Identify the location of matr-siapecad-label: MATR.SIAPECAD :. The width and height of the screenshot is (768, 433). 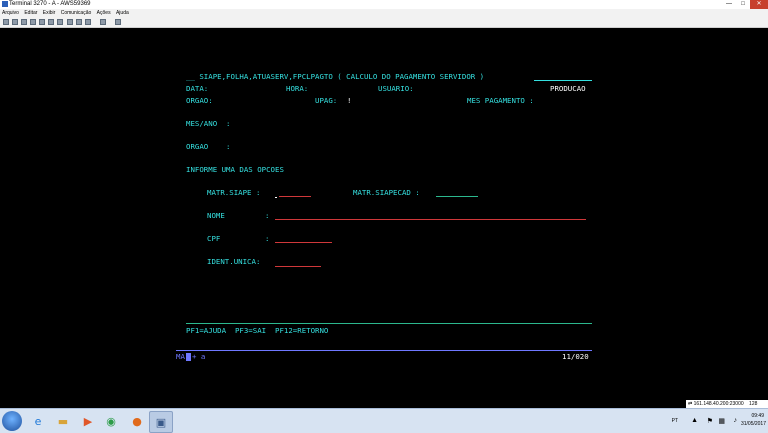
(386, 192).